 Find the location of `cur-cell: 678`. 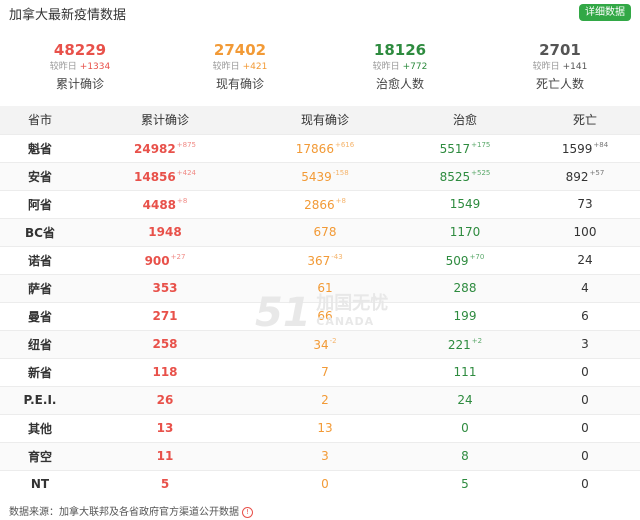

cur-cell: 678 is located at coordinates (325, 231).